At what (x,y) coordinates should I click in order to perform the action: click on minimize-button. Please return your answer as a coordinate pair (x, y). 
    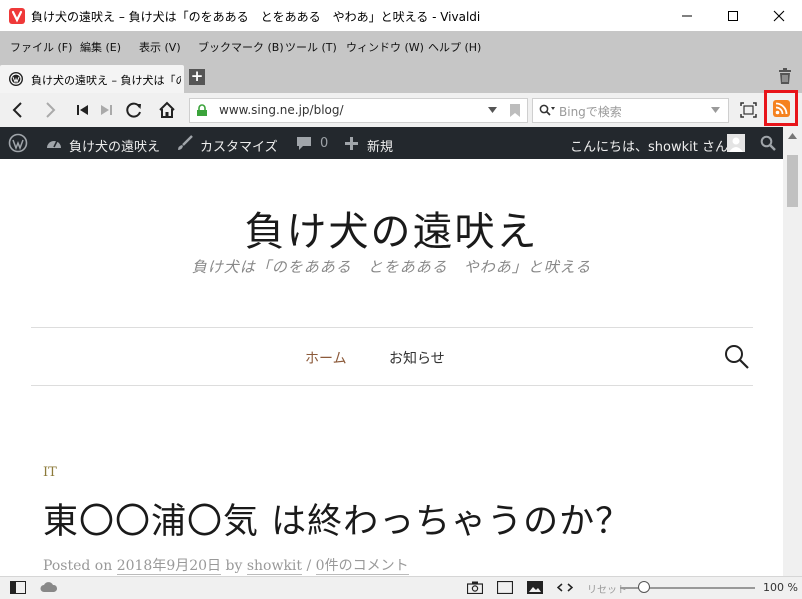
    Looking at the image, I should click on (687, 15).